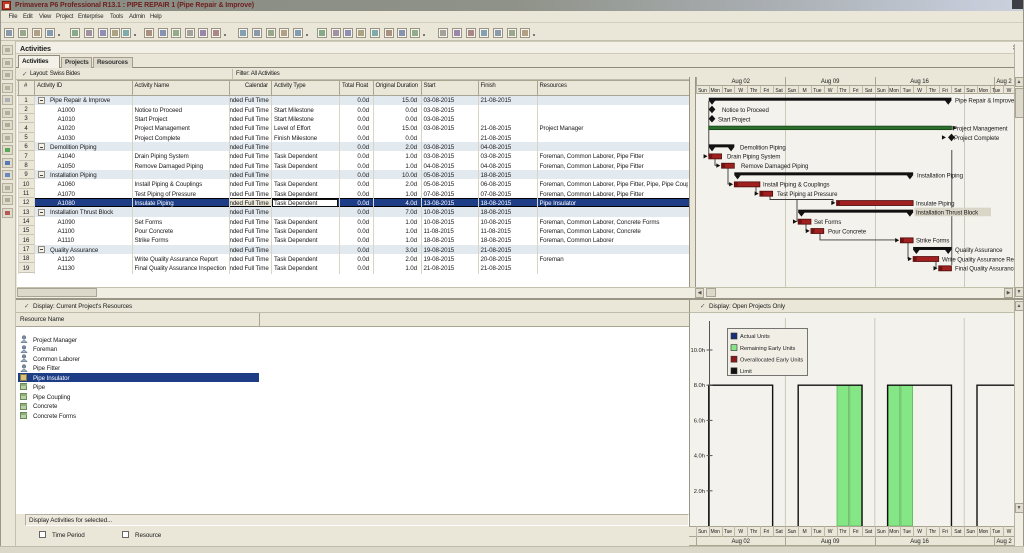 The image size is (1024, 553). What do you see at coordinates (984, 269) in the screenshot?
I see `svg-text: Final Quality Assurance I` at bounding box center [984, 269].